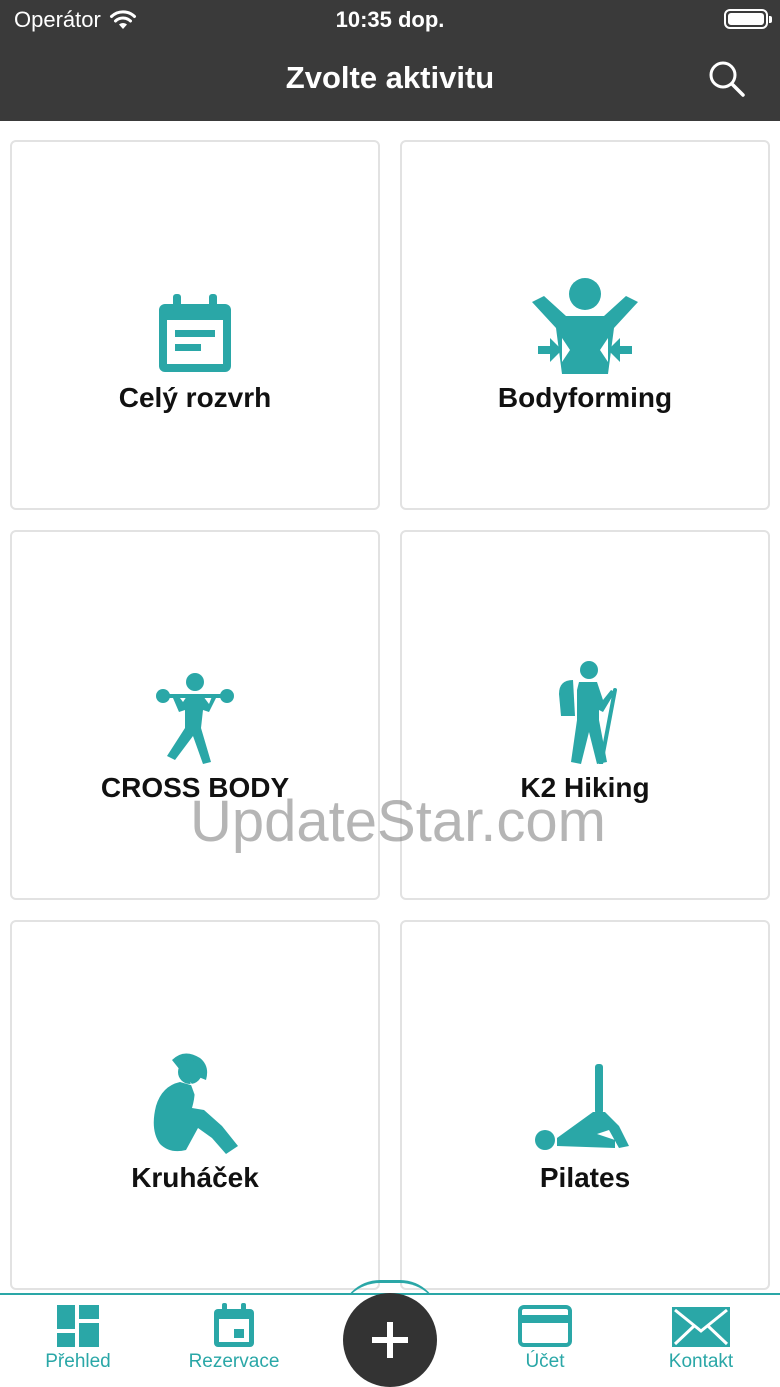 The image size is (780, 1387). Describe the element at coordinates (57, 19) in the screenshot. I see `carrier-label: Operátor` at that location.